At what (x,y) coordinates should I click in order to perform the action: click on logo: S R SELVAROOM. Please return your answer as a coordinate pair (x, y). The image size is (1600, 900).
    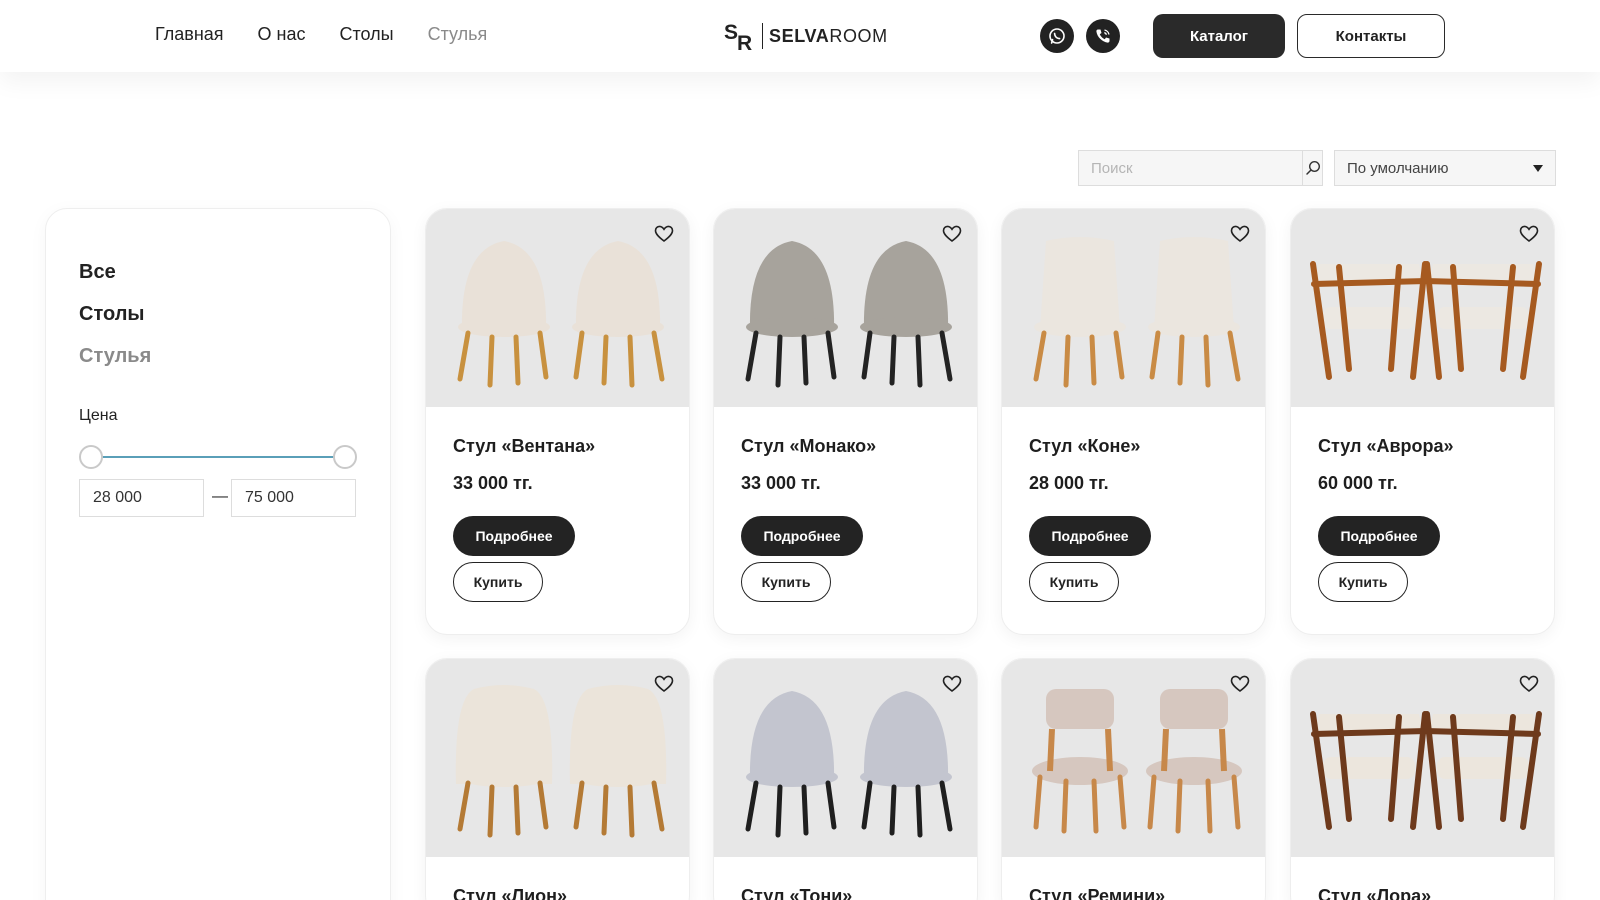
    Looking at the image, I should click on (806, 36).